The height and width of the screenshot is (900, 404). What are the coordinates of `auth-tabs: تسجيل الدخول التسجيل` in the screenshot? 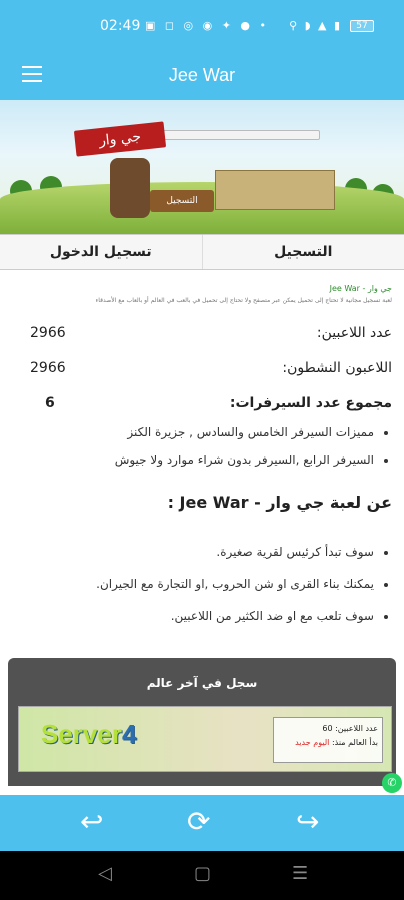 It's located at (202, 252).